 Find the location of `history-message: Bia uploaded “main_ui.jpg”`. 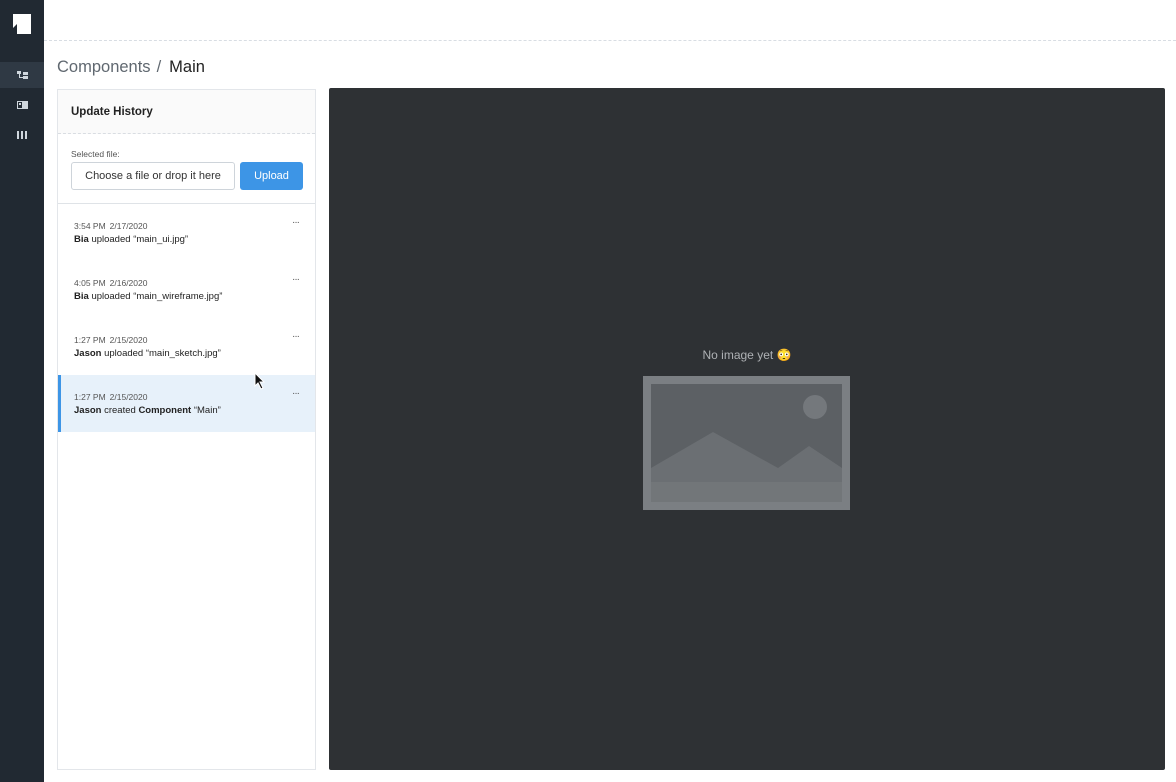

history-message: Bia uploaded “main_ui.jpg” is located at coordinates (194, 239).